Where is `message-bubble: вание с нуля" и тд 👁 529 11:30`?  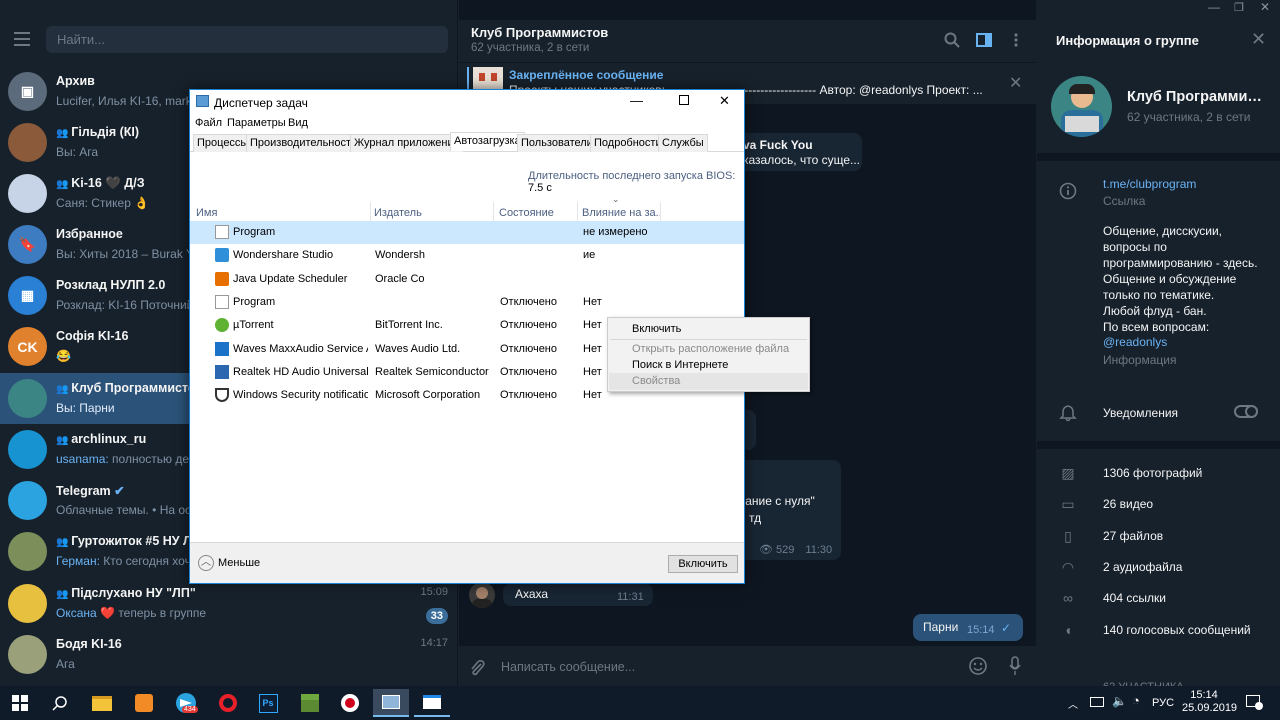 message-bubble: вание с нуля" и тд 👁 529 11:30 is located at coordinates (785, 510).